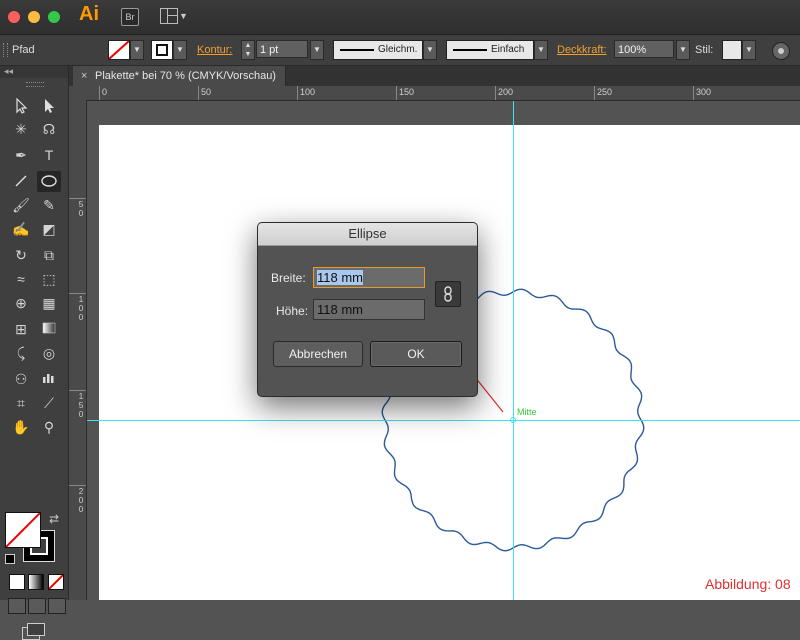  I want to click on fill-stroke-control: ⇄, so click(34, 540).